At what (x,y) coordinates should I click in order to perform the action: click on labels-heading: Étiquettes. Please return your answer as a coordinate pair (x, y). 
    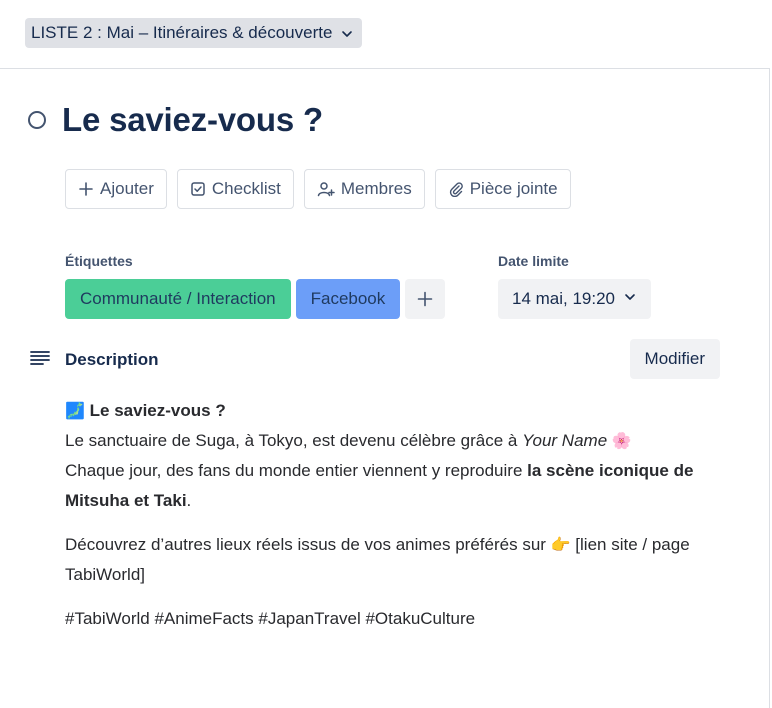
    Looking at the image, I should click on (99, 261).